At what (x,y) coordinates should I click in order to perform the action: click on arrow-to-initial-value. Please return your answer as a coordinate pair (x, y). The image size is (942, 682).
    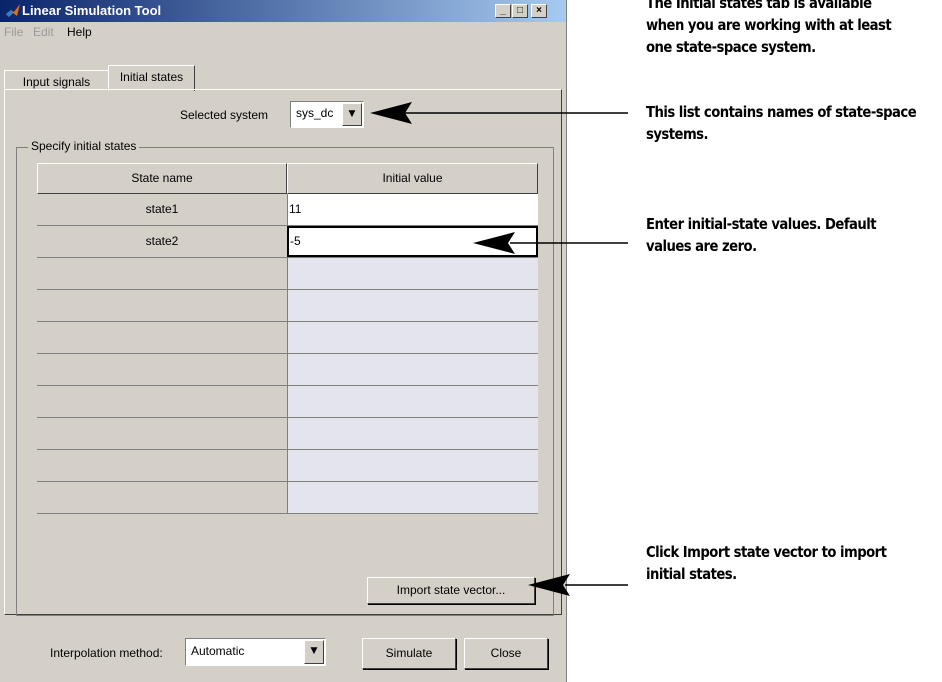
    Looking at the image, I should click on (550, 243).